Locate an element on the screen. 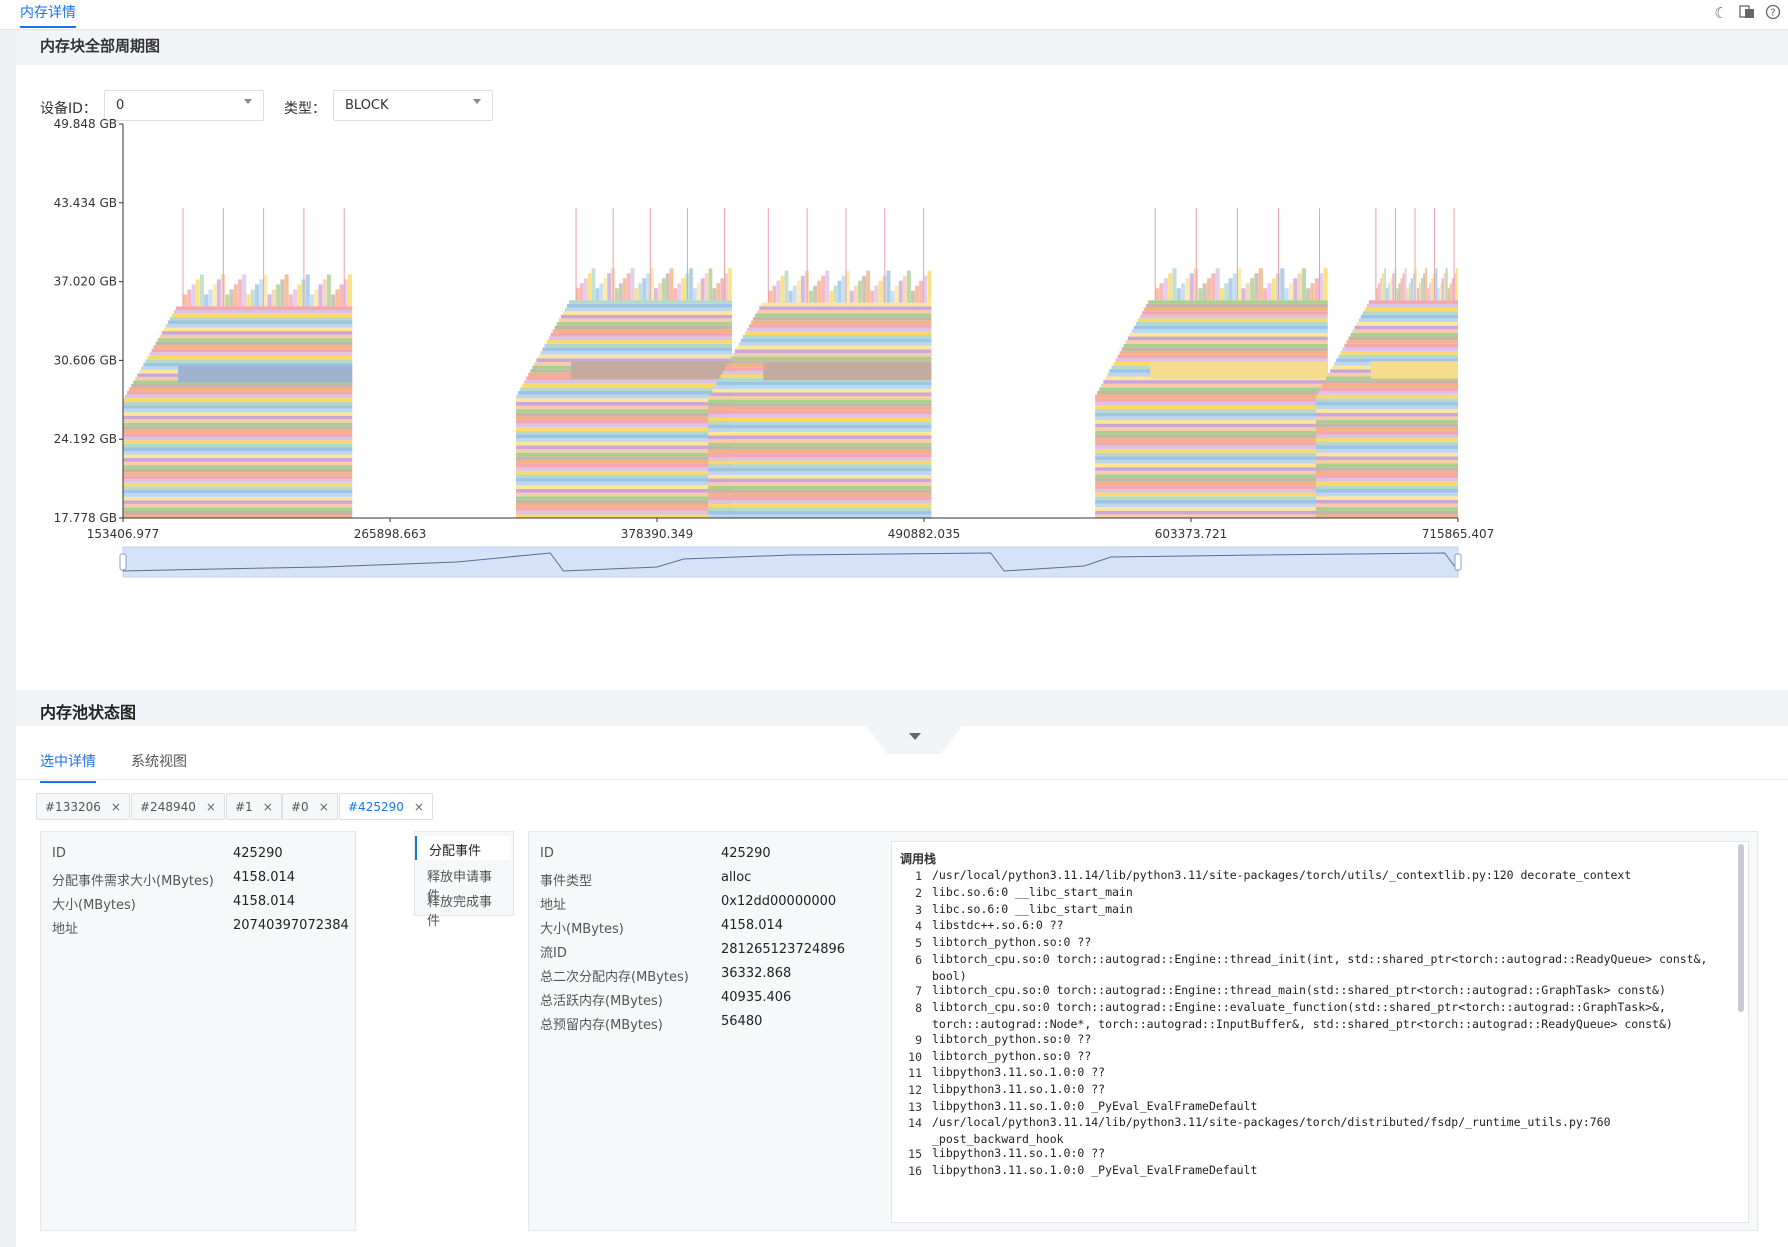 This screenshot has width=1788, height=1247. callstack-scrollbar is located at coordinates (1741, 928).